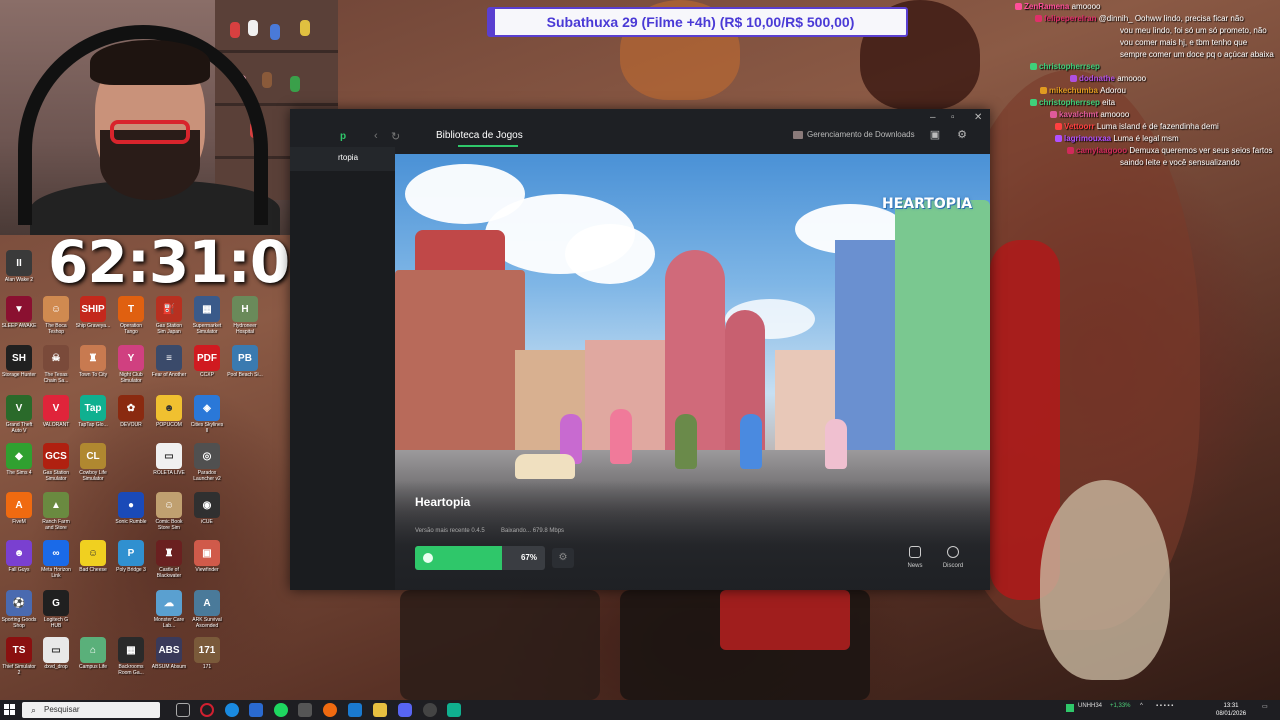  Describe the element at coordinates (1109, 102) in the screenshot. I see `chat-text: eita` at that location.